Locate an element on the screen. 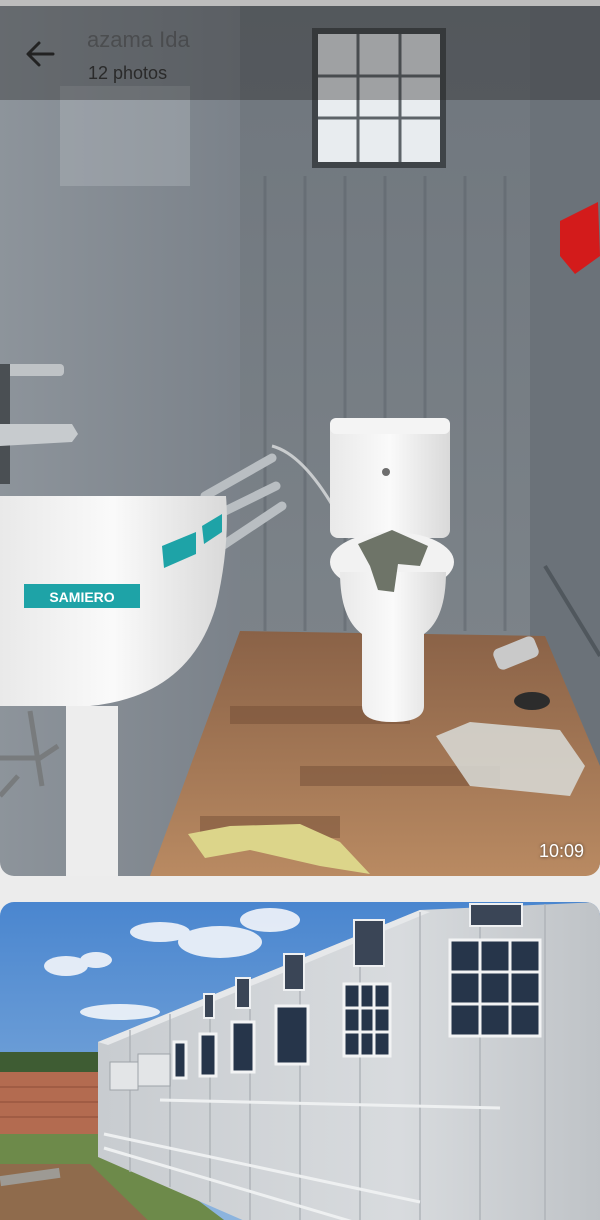 Image resolution: width=600 pixels, height=1220 pixels. album-photo-count: 12 photos is located at coordinates (128, 73).